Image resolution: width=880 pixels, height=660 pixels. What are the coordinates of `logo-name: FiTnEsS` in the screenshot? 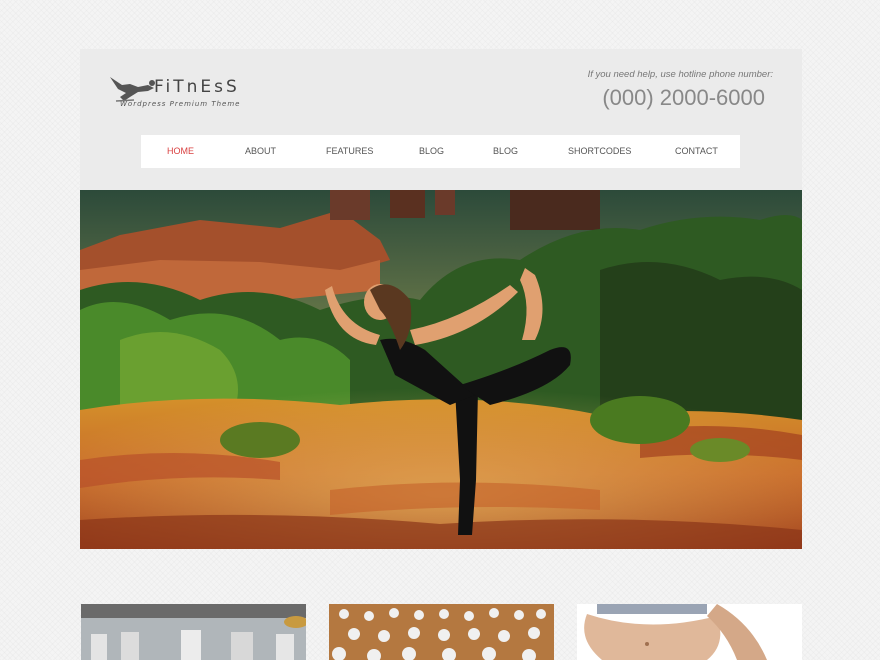 It's located at (197, 87).